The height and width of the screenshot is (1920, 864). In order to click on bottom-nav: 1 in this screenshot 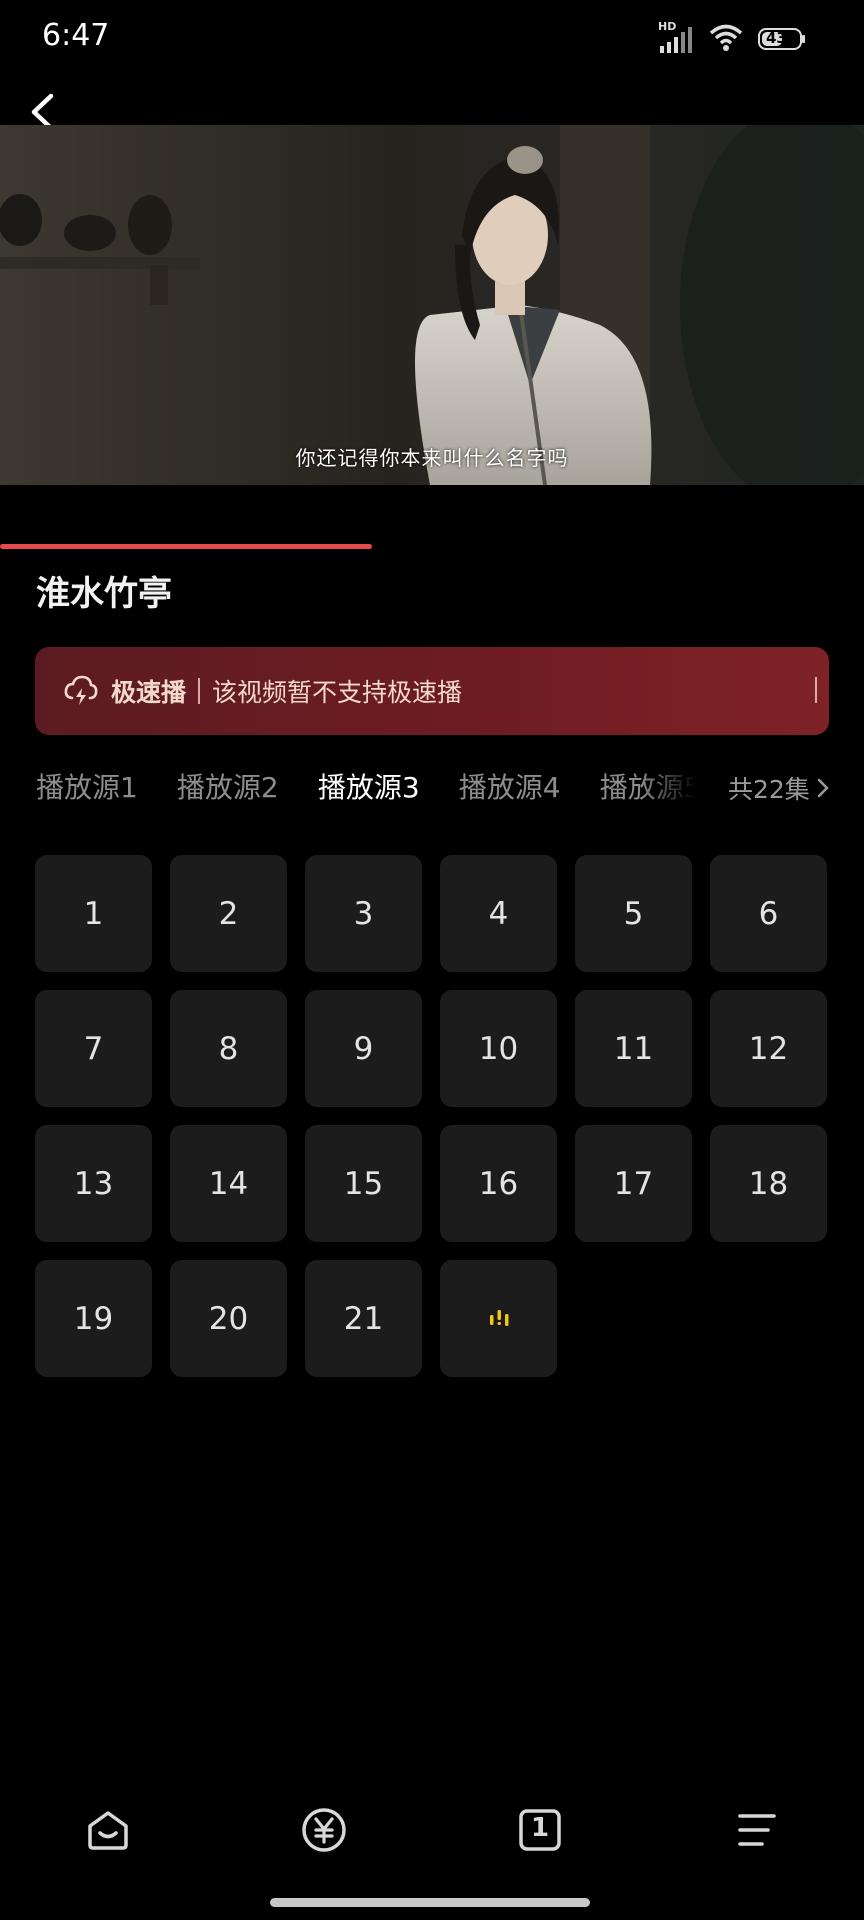, I will do `click(432, 1830)`.